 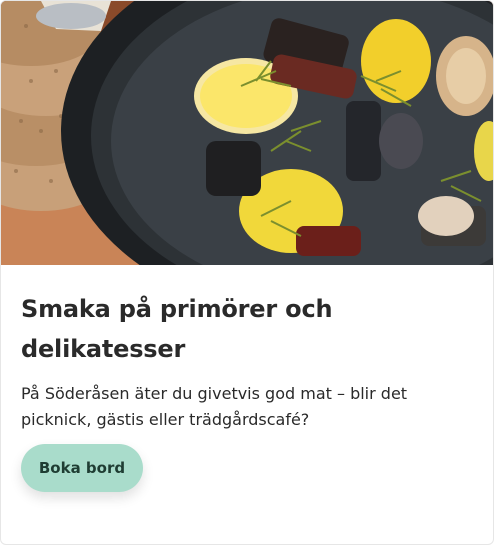 What do you see at coordinates (177, 329) in the screenshot?
I see `card-title: Smaka på primörer och delikatesser` at bounding box center [177, 329].